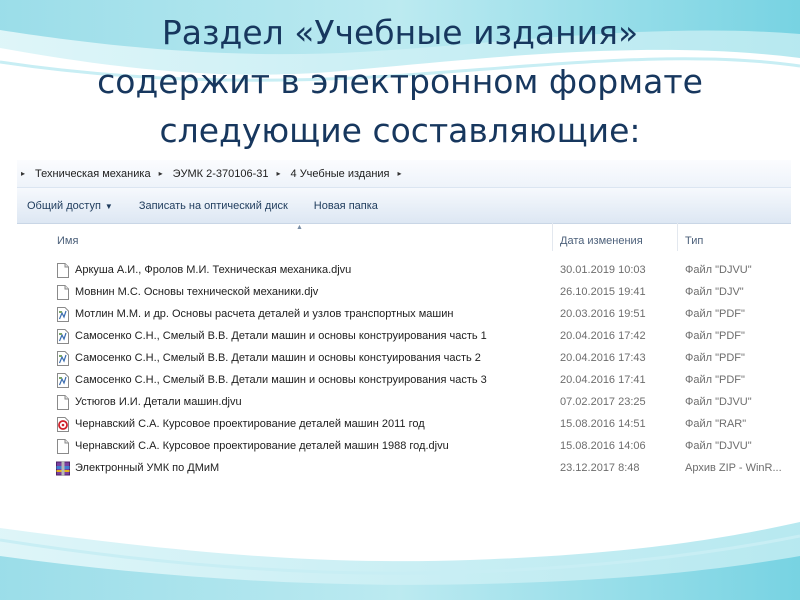 The width and height of the screenshot is (800, 600). I want to click on slide-title-line-3: следующие составляющие:, so click(400, 130).